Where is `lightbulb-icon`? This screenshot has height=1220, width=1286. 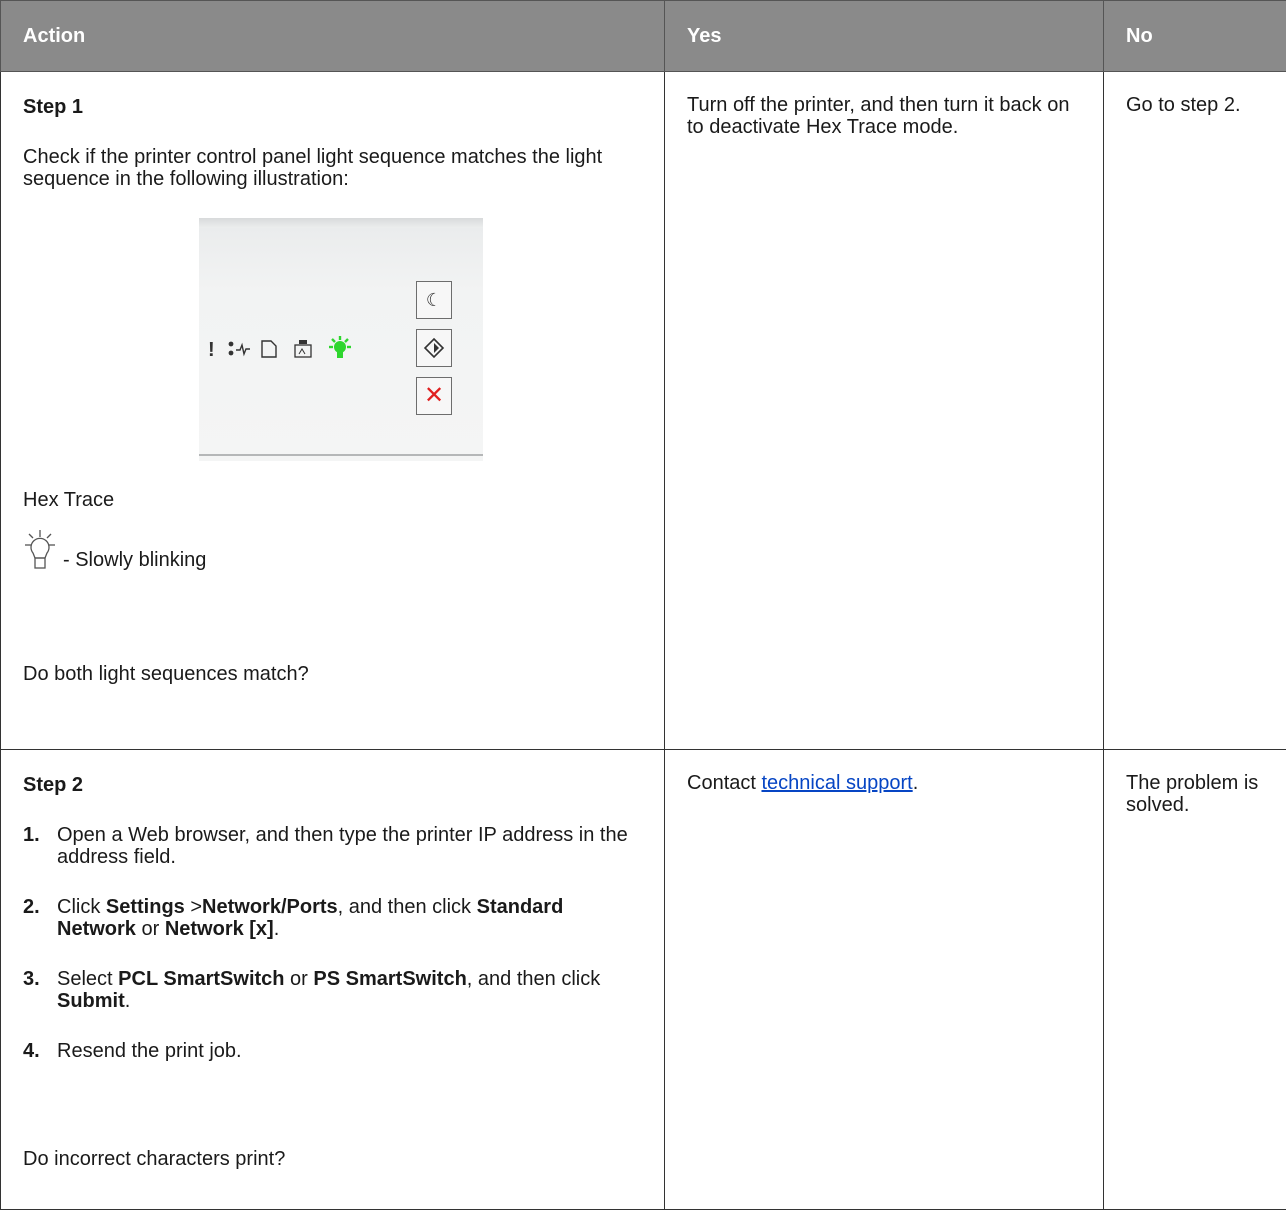
lightbulb-icon is located at coordinates (40, 549).